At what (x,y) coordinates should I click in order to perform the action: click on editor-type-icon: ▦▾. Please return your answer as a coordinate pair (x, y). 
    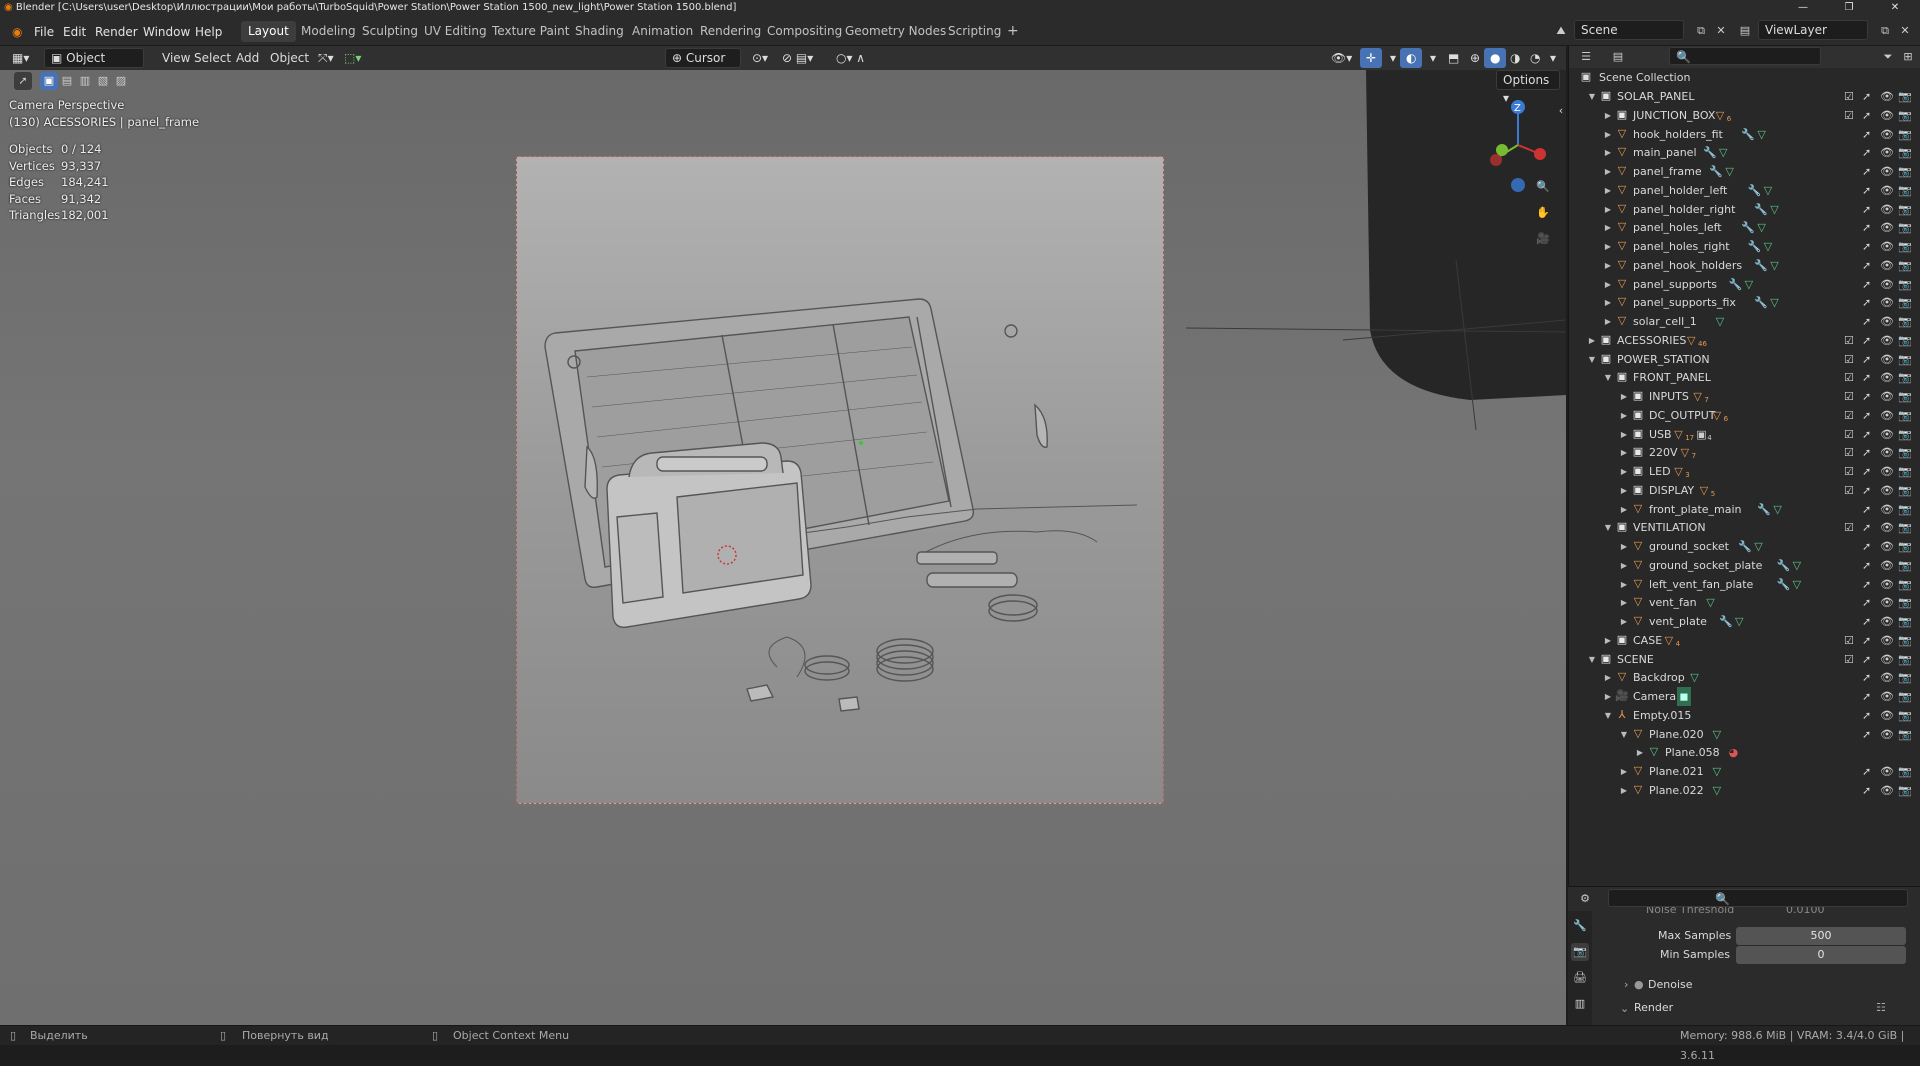
    Looking at the image, I should click on (20, 58).